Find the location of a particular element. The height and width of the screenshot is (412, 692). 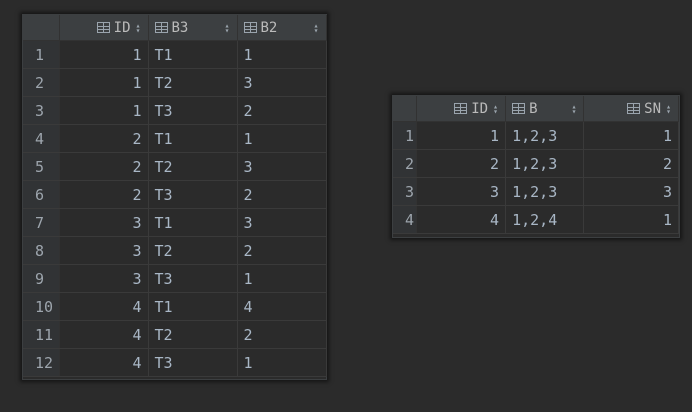

table-row: 3 1 T3 2 is located at coordinates (175, 110).